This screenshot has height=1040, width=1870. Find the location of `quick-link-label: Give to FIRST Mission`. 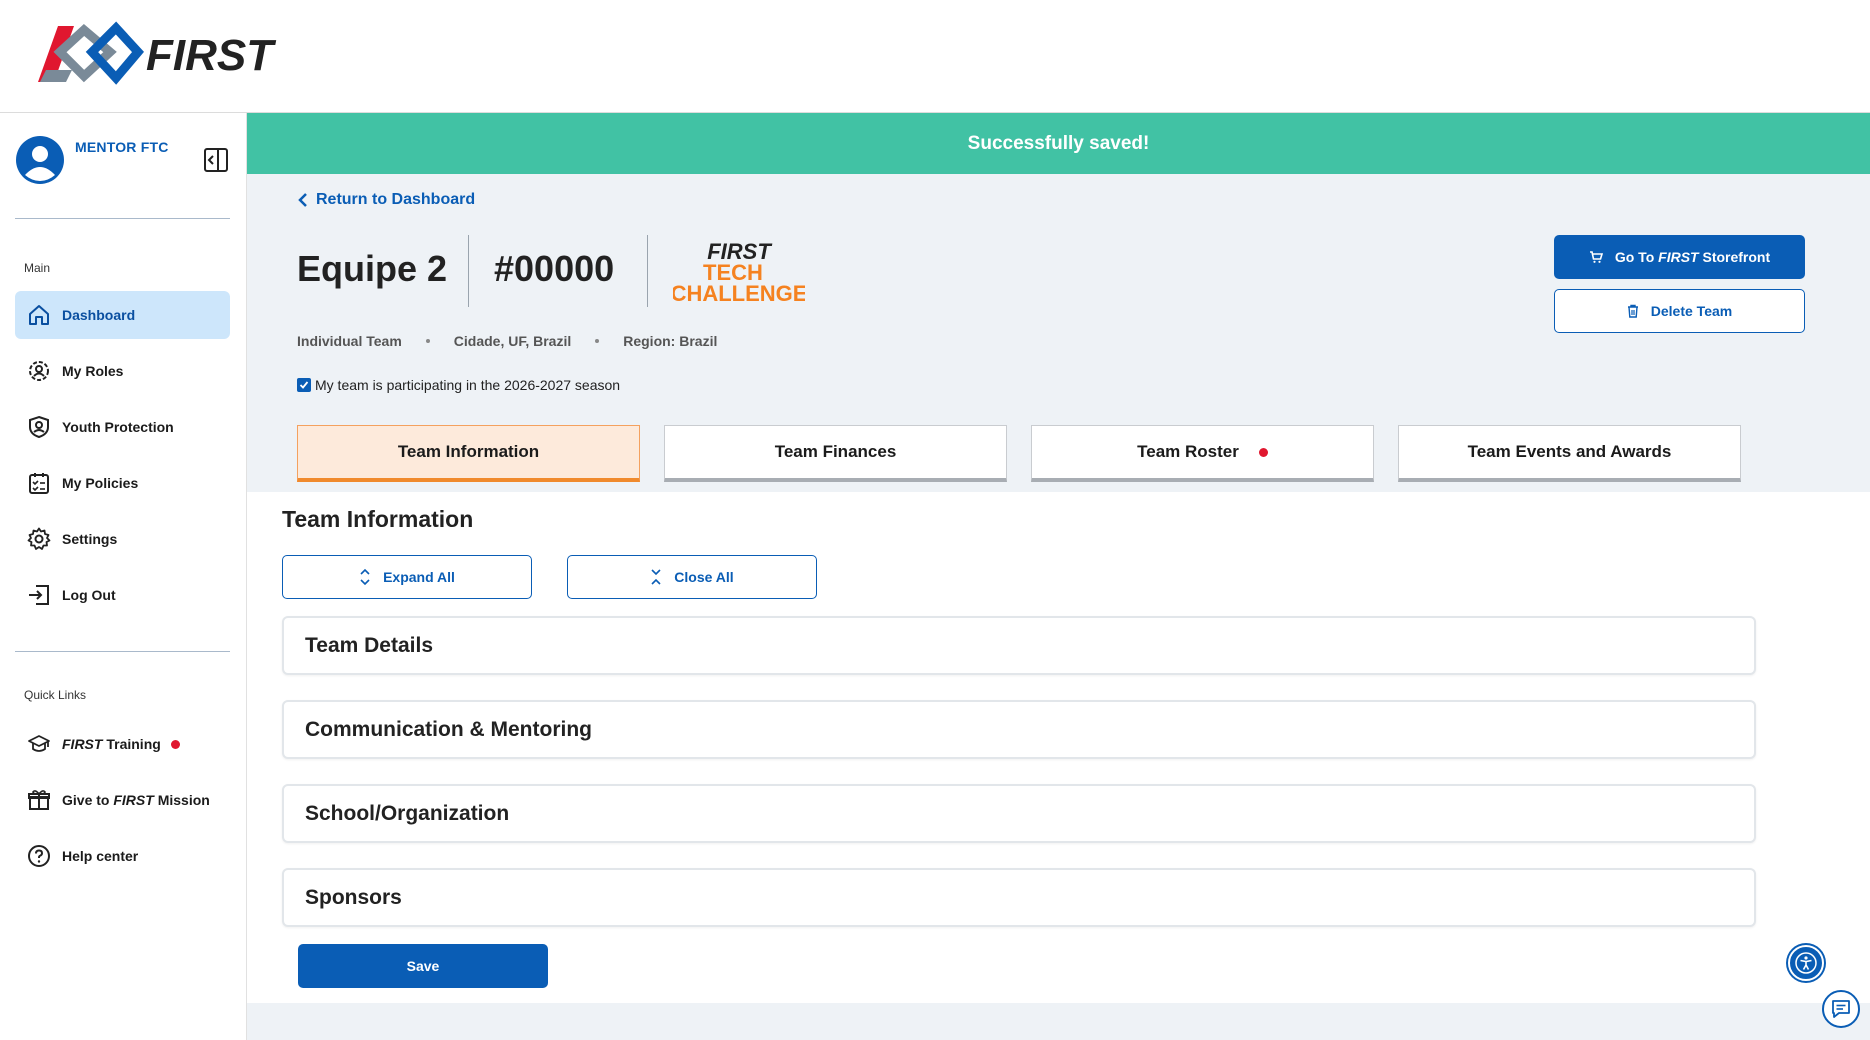

quick-link-label: Give to FIRST Mission is located at coordinates (136, 800).